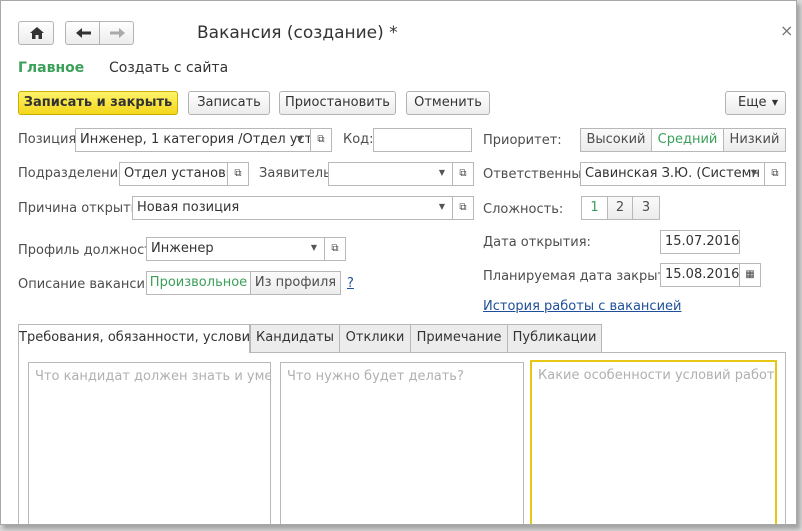 This screenshot has height=531, width=802. Describe the element at coordinates (49, 139) in the screenshot. I see `position-label: Позиция:` at that location.